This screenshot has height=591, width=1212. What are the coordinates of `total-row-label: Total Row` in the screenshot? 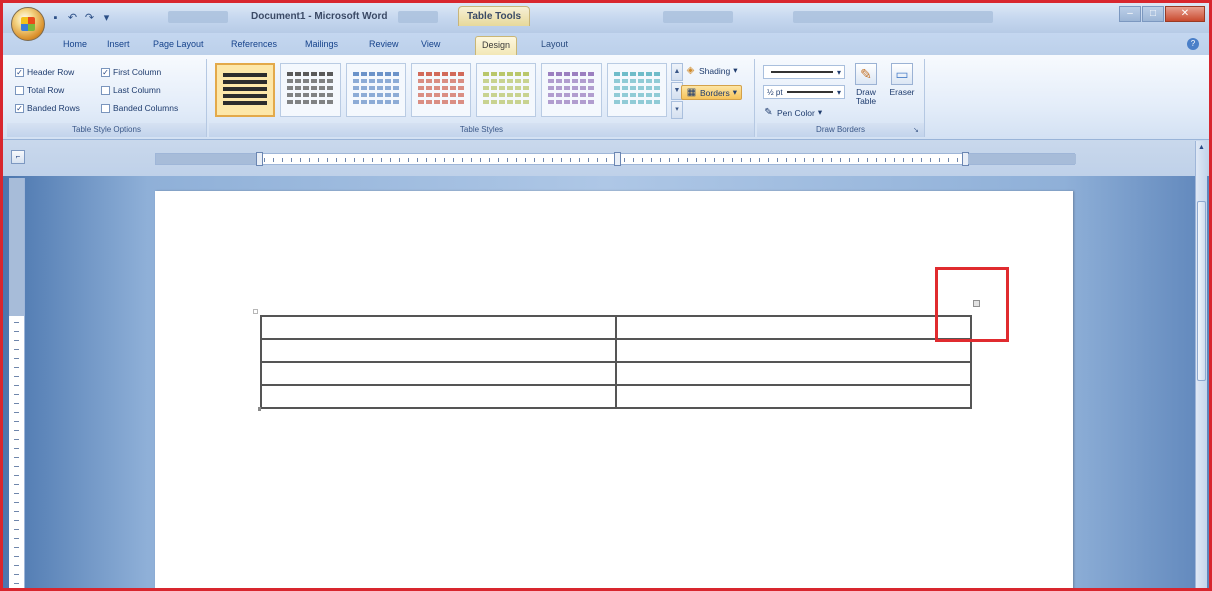 It's located at (46, 90).